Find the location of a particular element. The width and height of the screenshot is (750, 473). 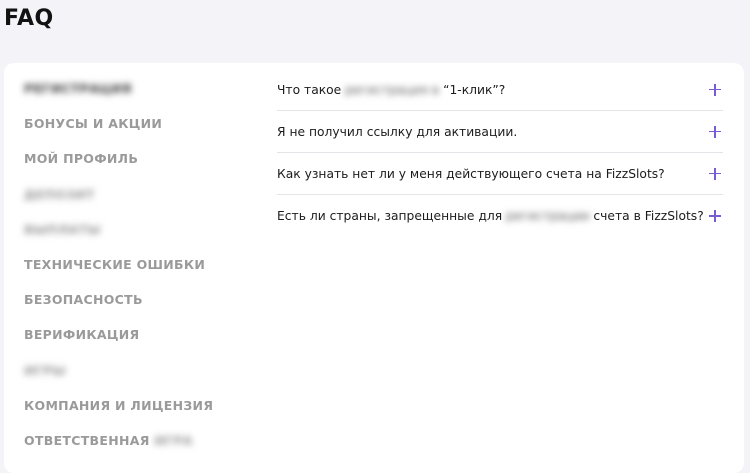

sidebar-item-label: Мой профиль is located at coordinates (81, 159).